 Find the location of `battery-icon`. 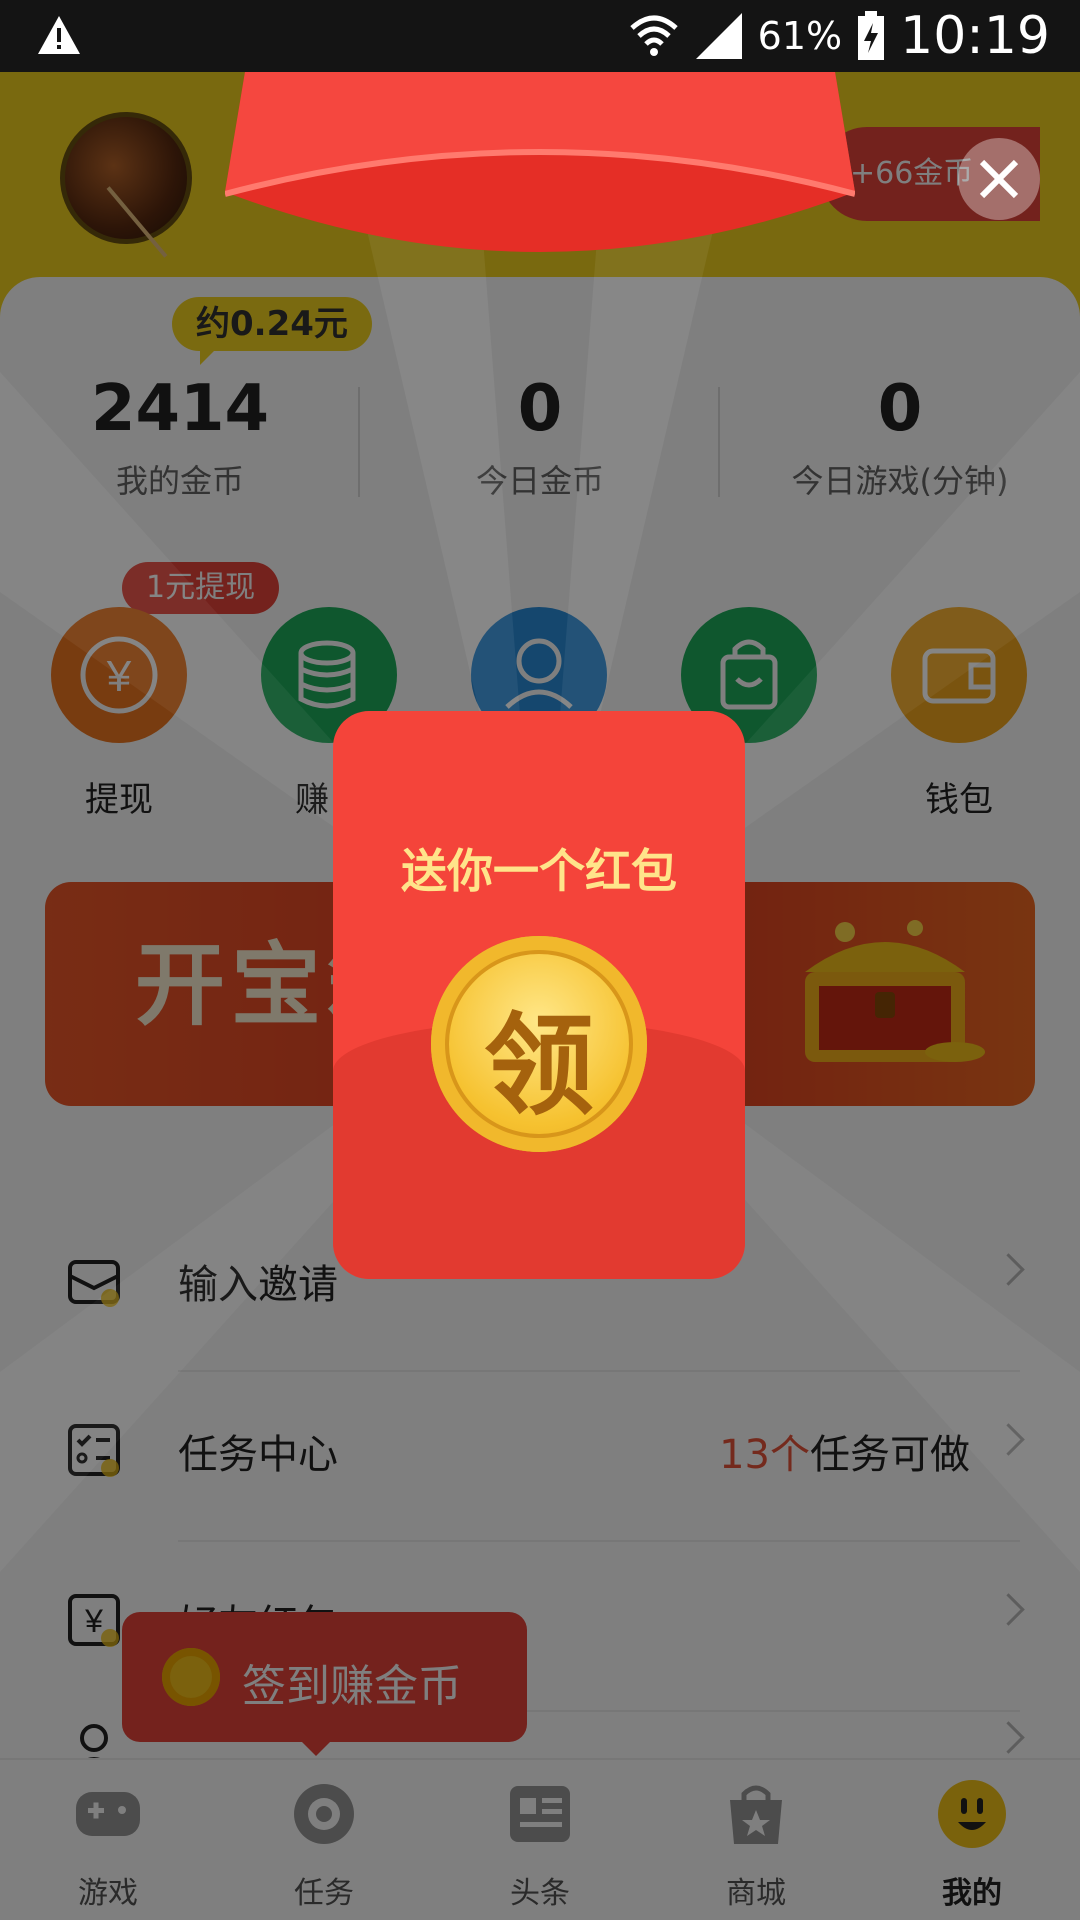

battery-icon is located at coordinates (871, 35).